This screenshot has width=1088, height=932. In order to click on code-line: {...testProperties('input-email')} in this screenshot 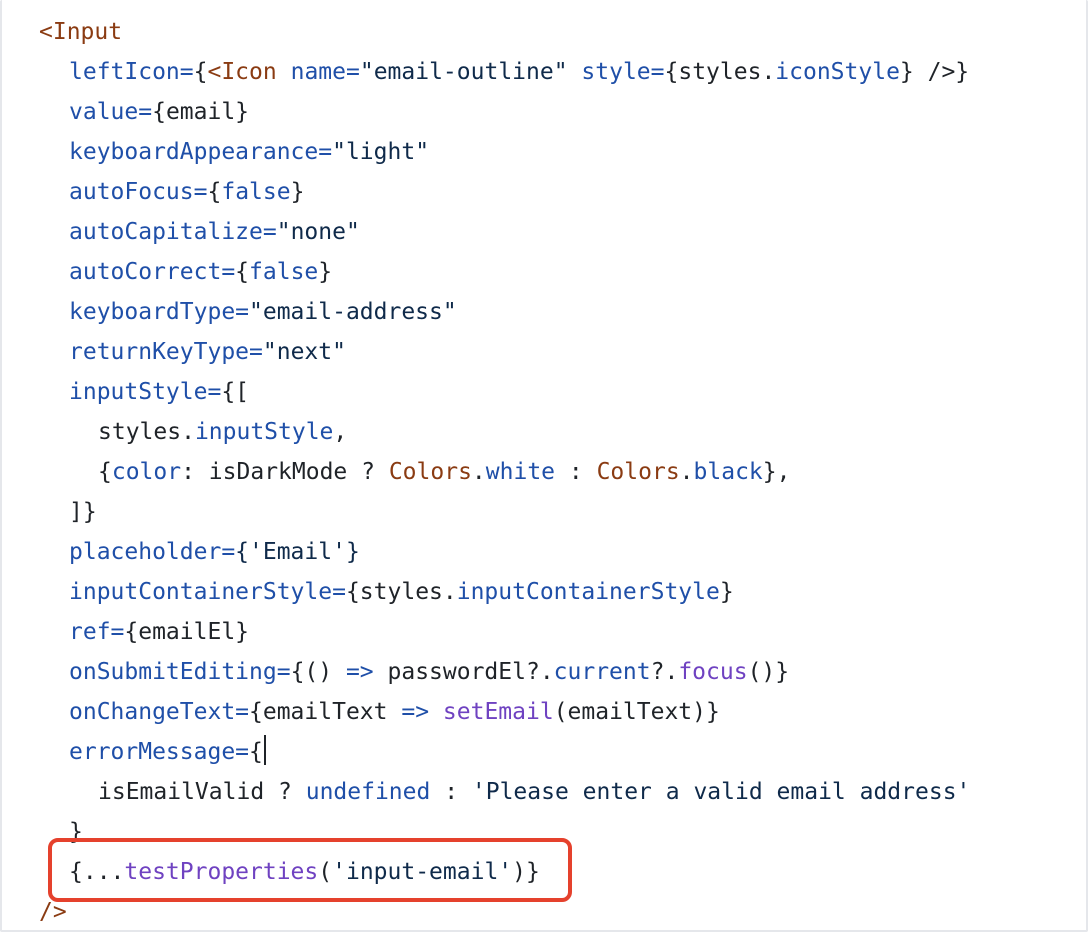, I will do `click(486, 872)`.